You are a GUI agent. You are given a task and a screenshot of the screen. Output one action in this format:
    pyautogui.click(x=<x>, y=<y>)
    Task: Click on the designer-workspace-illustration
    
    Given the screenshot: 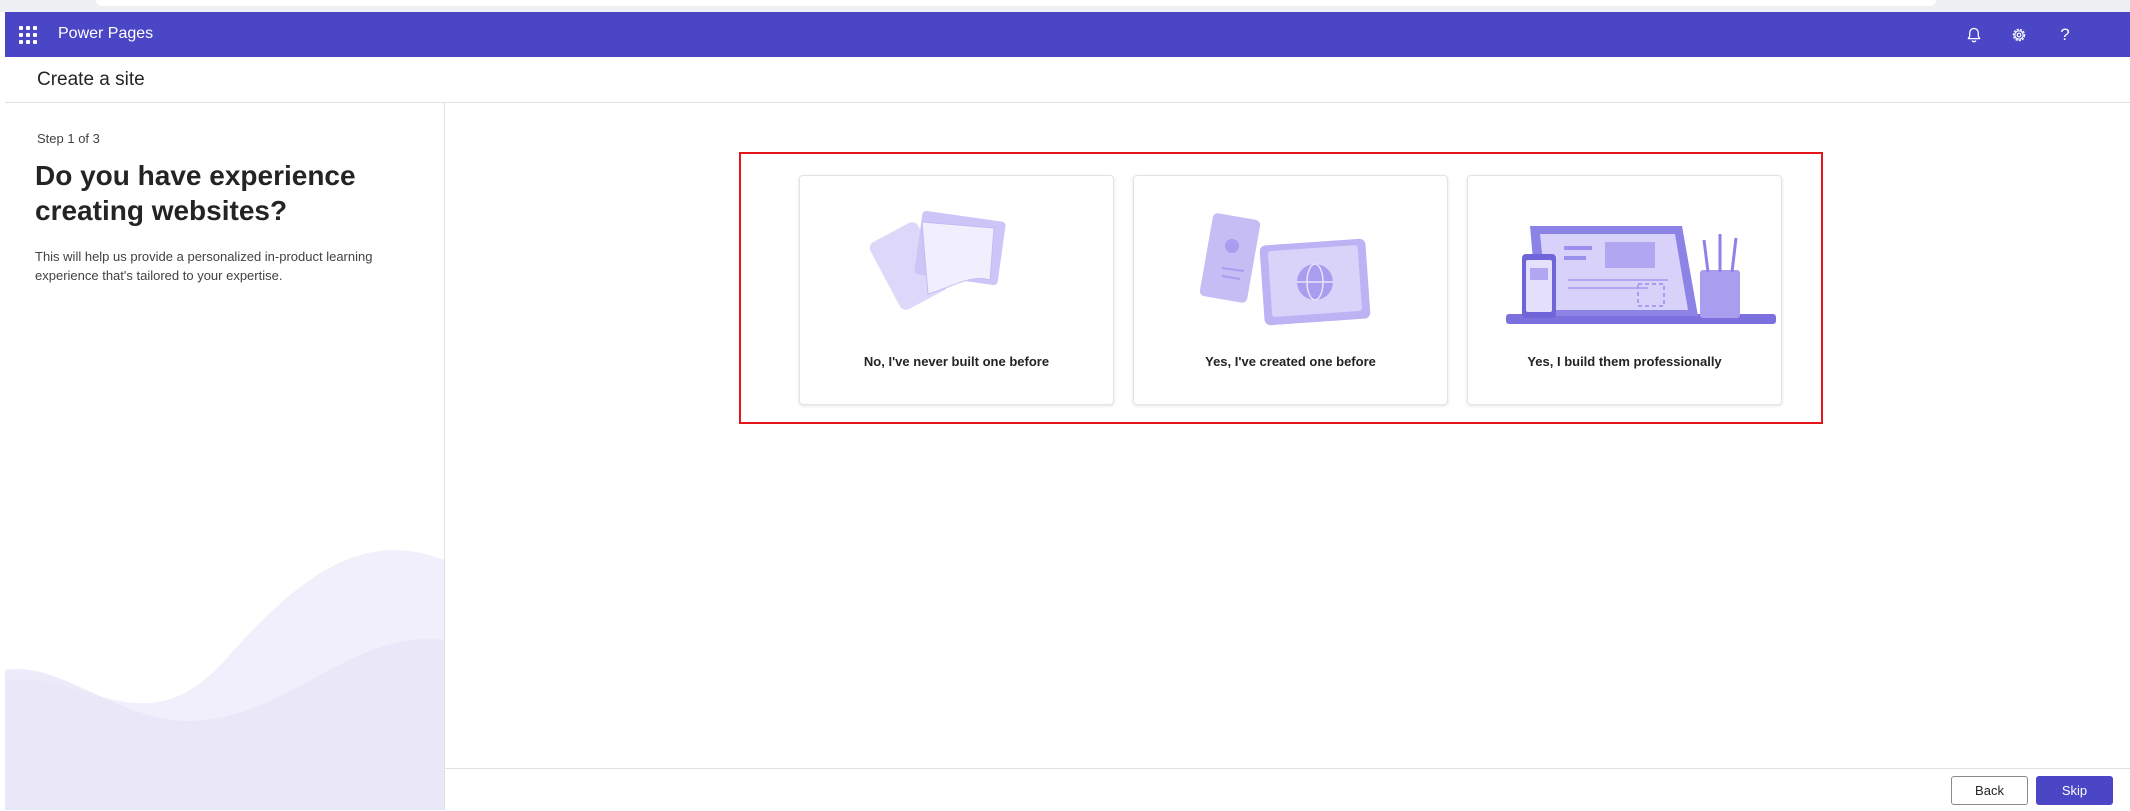 What is the action you would take?
    pyautogui.click(x=1641, y=275)
    